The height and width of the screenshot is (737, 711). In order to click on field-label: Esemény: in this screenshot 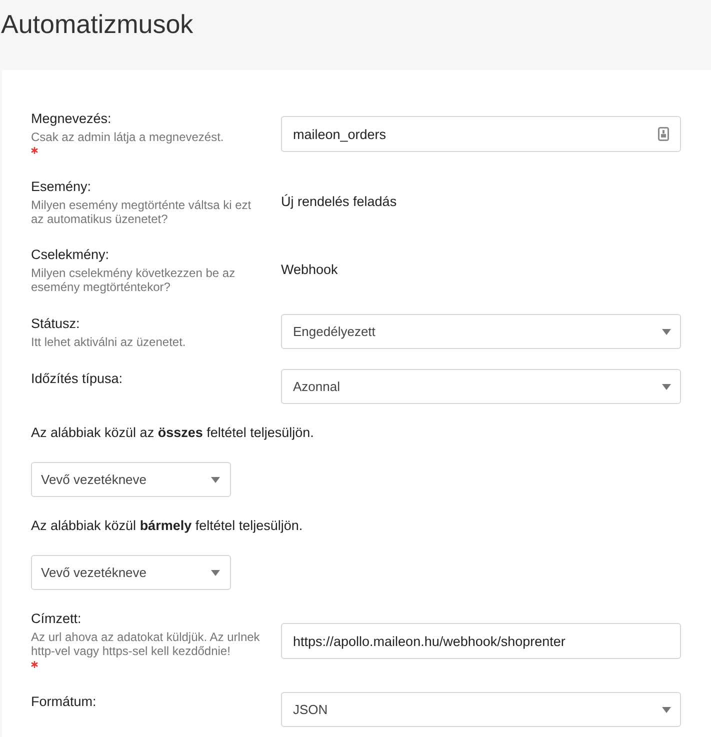, I will do `click(61, 187)`.